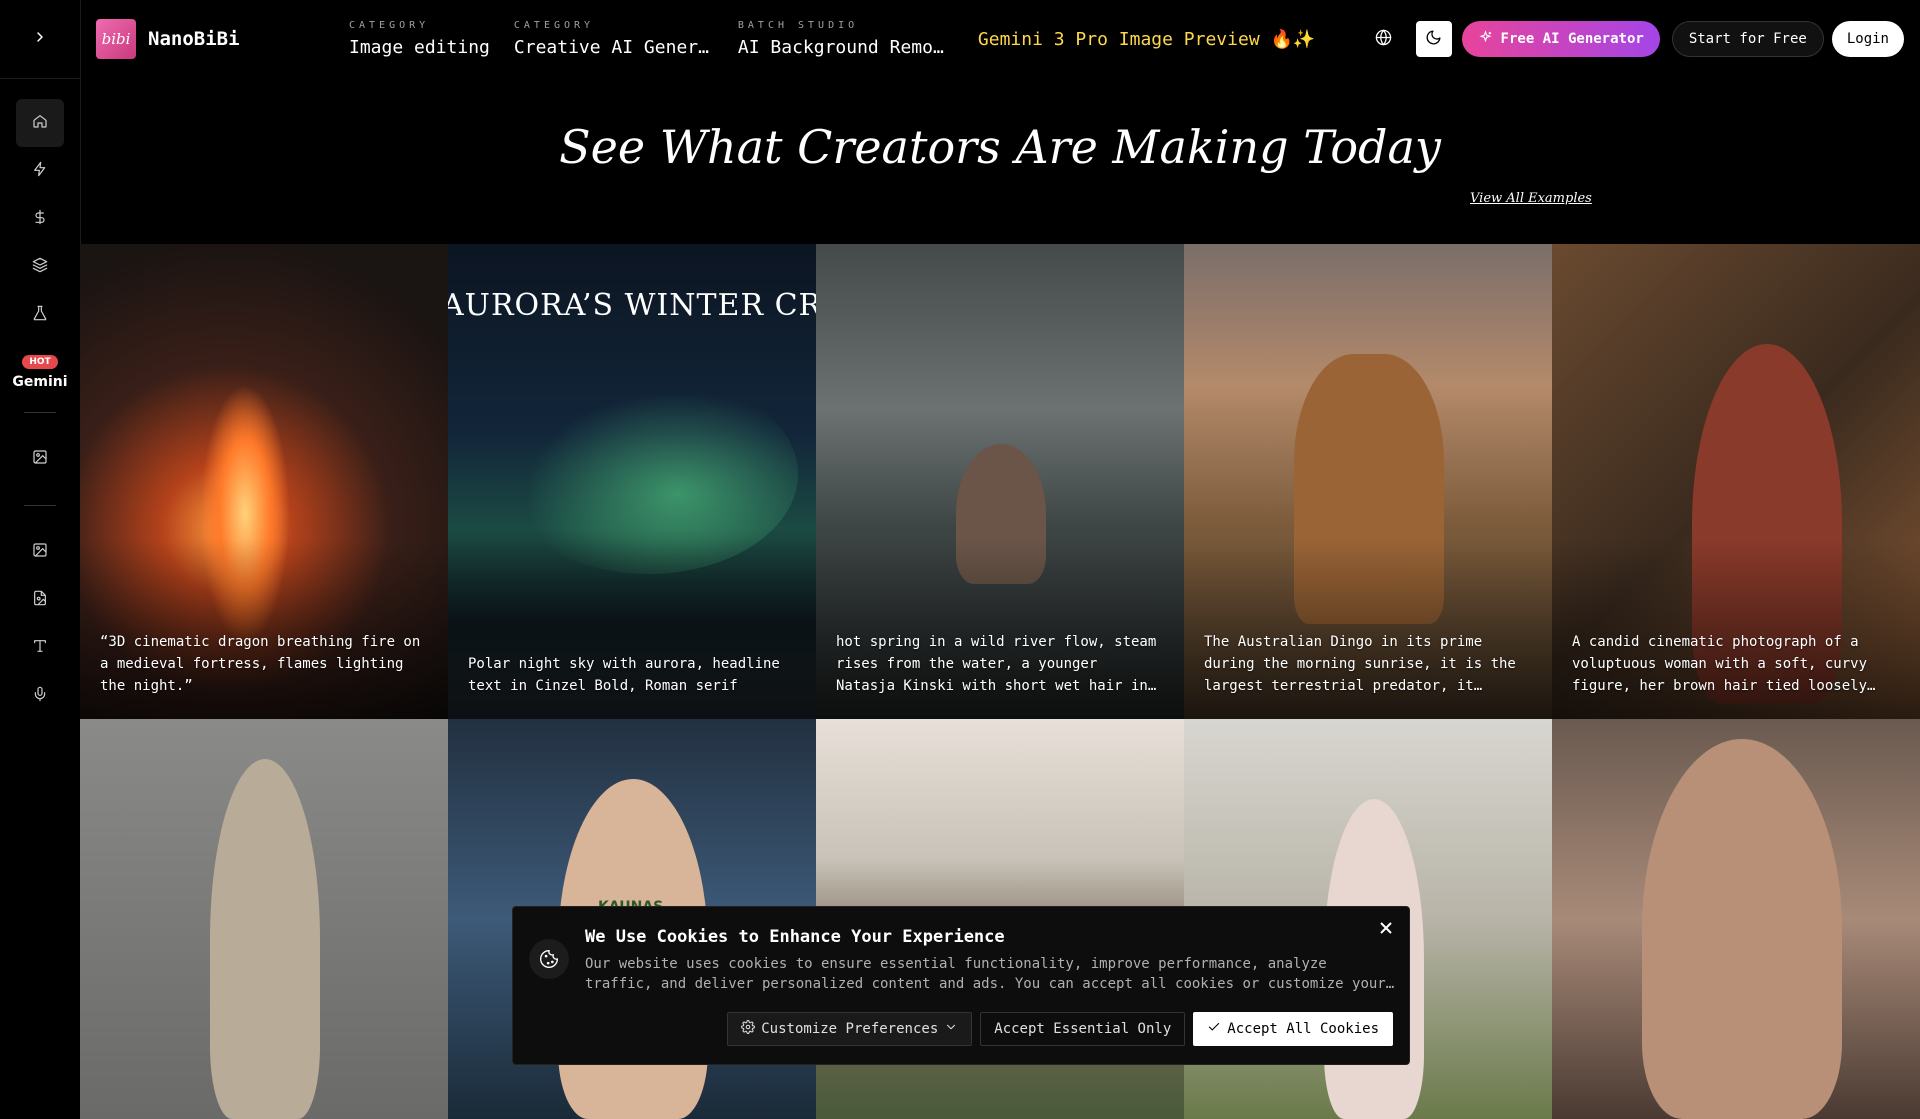 The width and height of the screenshot is (1920, 1119). What do you see at coordinates (798, 25) in the screenshot?
I see `nav-category-label: BATCH STUDIO` at bounding box center [798, 25].